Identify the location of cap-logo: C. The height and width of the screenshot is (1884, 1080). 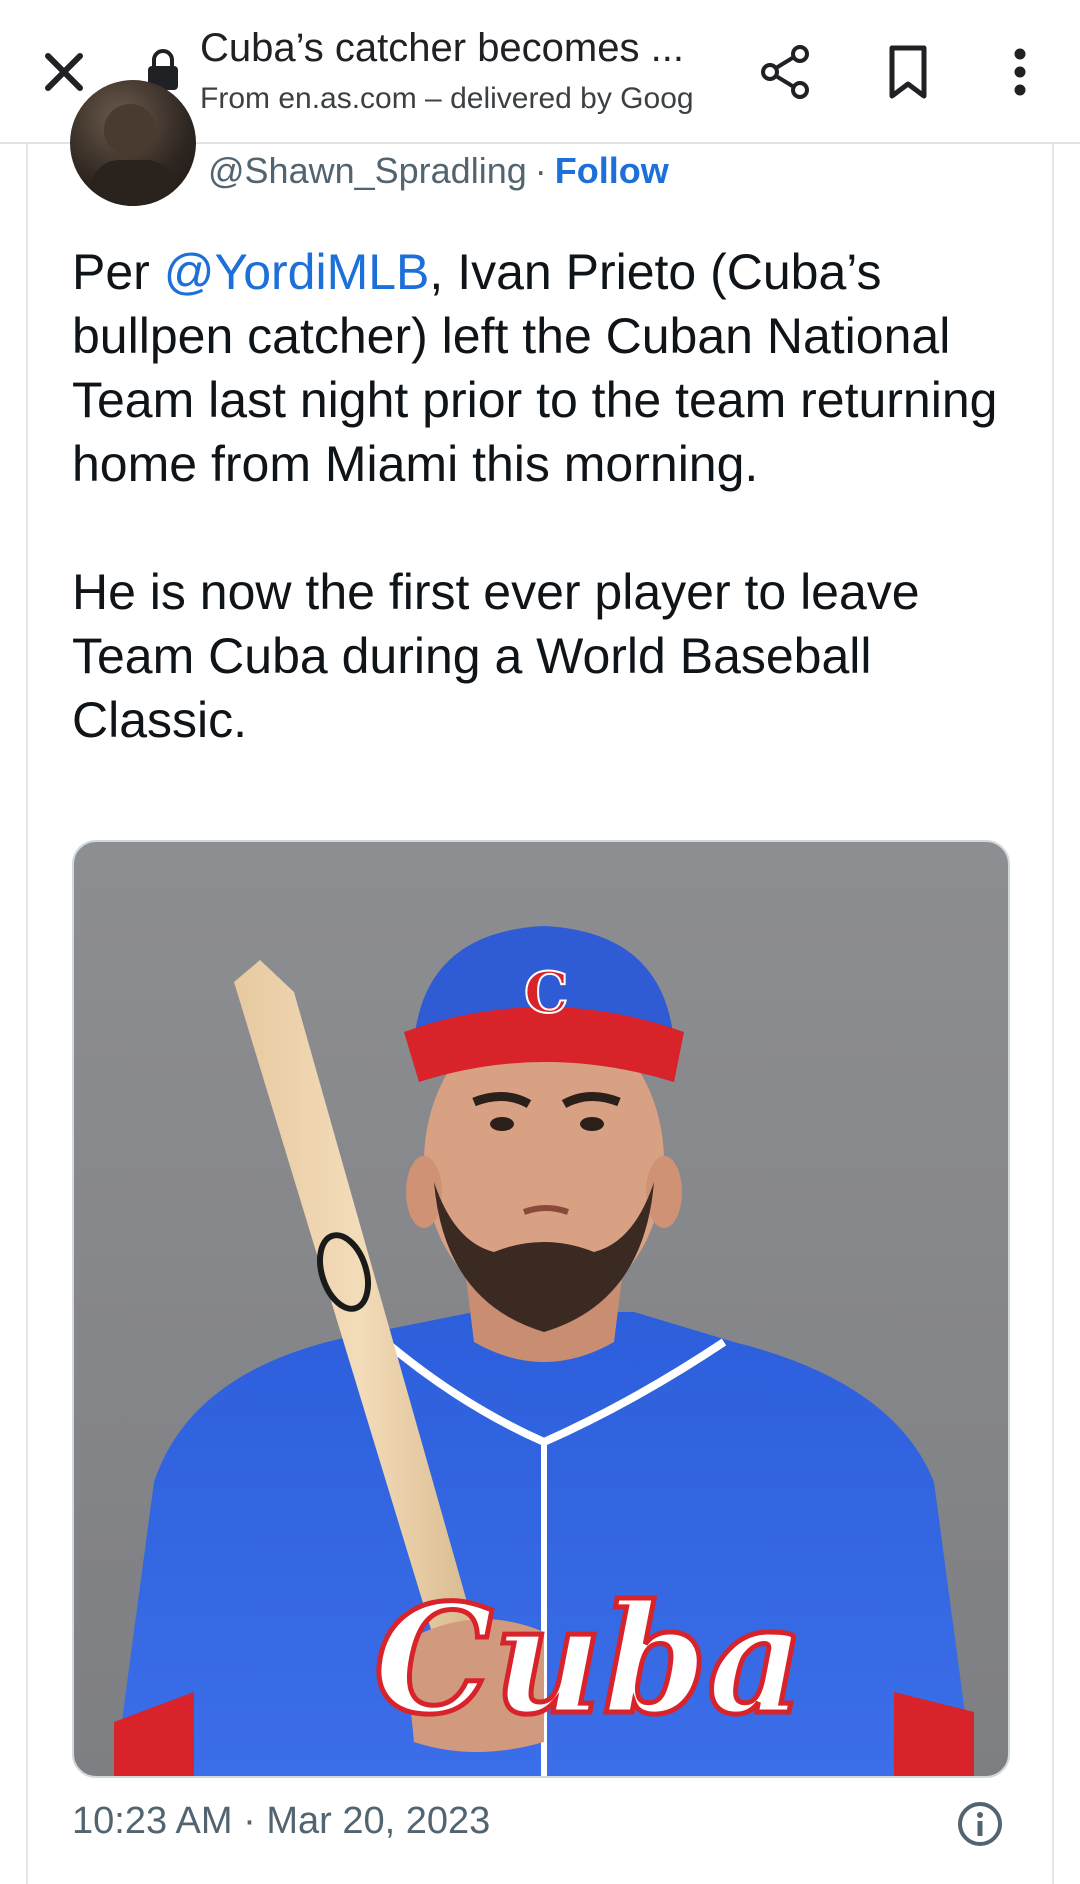
(546, 993).